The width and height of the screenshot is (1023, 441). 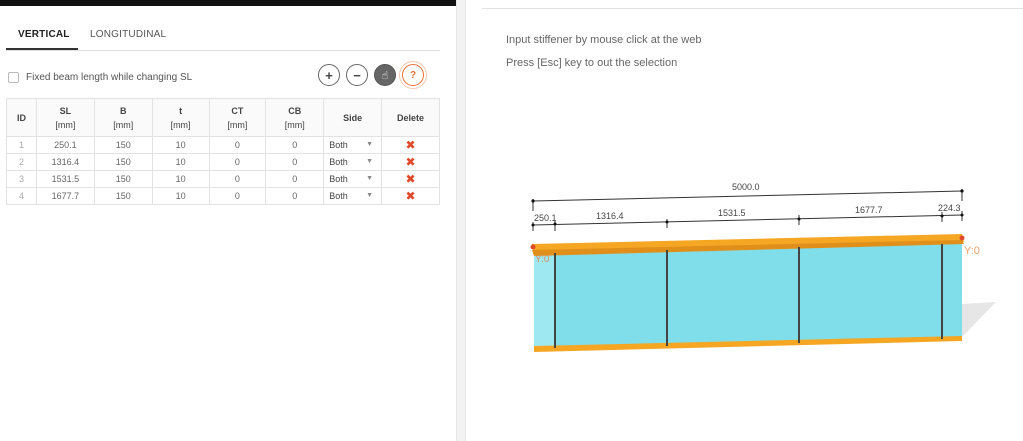 What do you see at coordinates (978, 320) in the screenshot?
I see `beam-shadow` at bounding box center [978, 320].